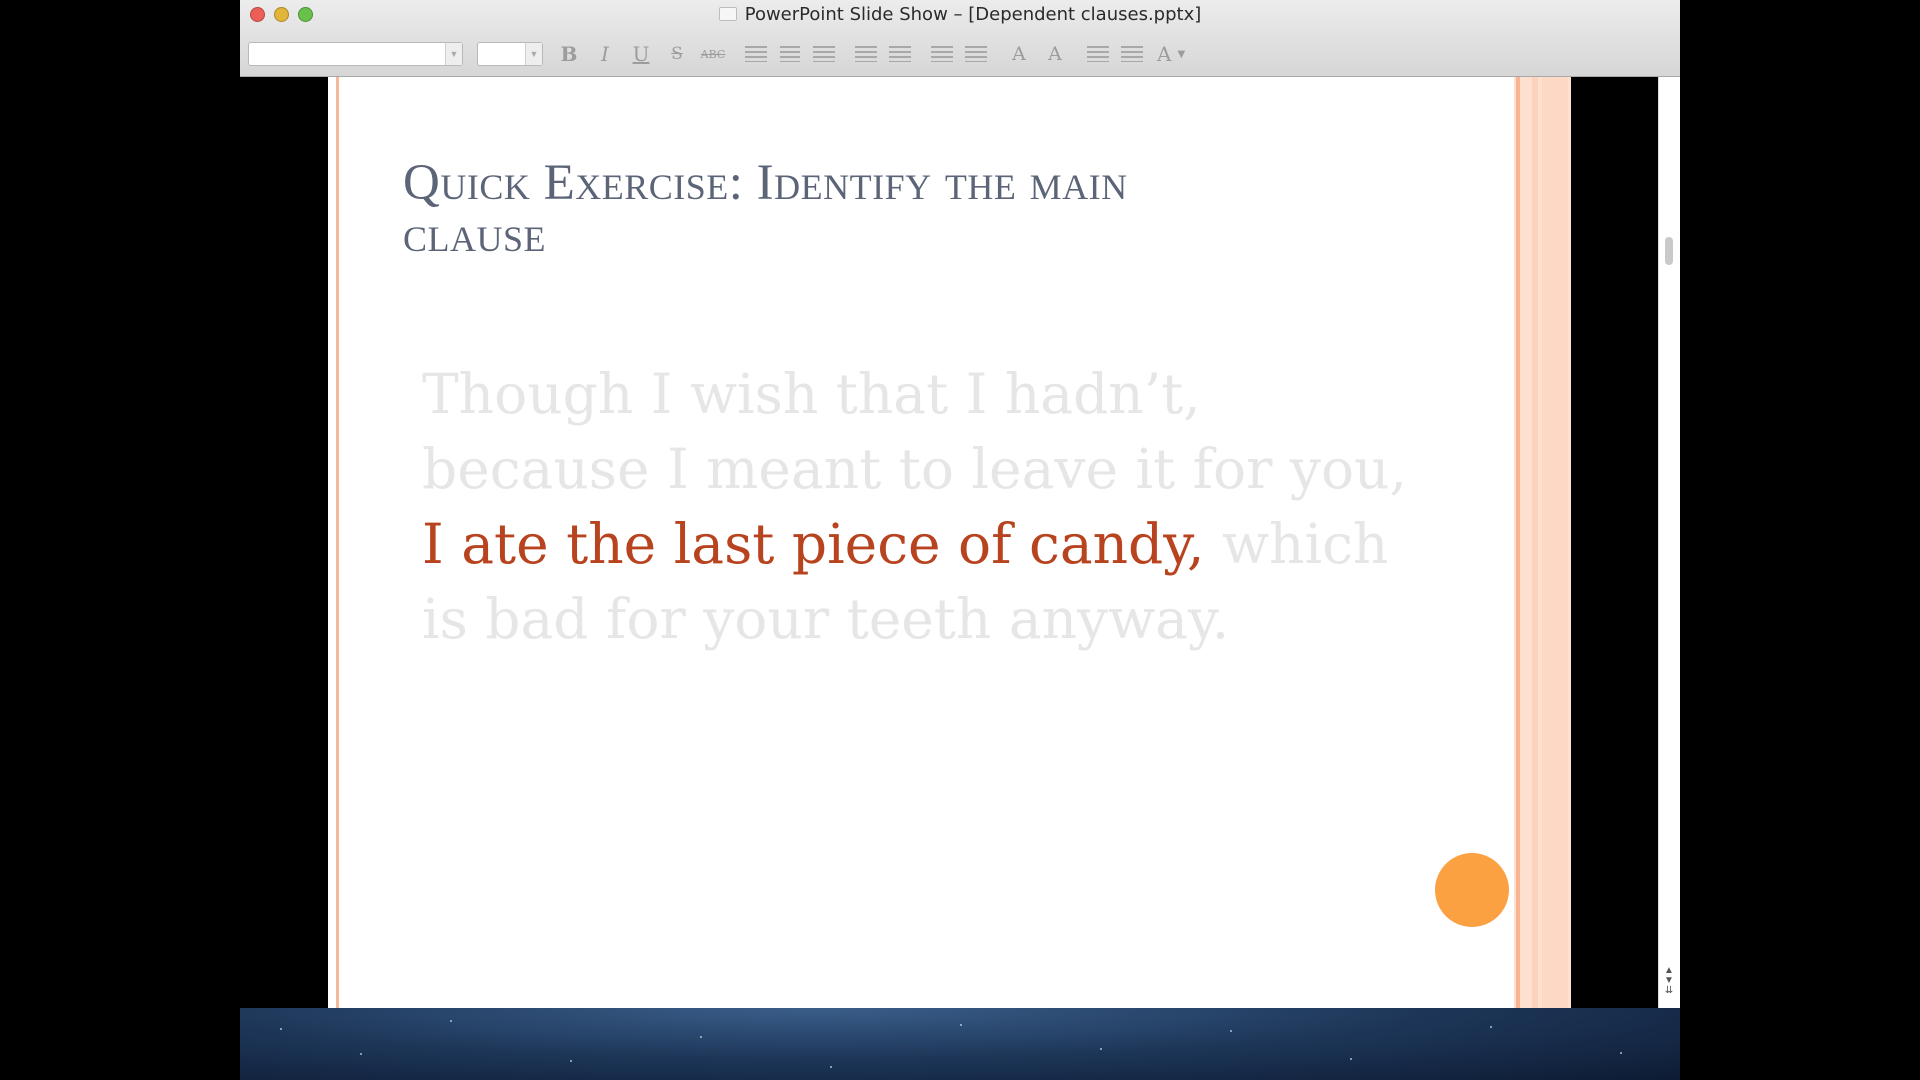  Describe the element at coordinates (605, 54) in the screenshot. I see `italic-button: I` at that location.